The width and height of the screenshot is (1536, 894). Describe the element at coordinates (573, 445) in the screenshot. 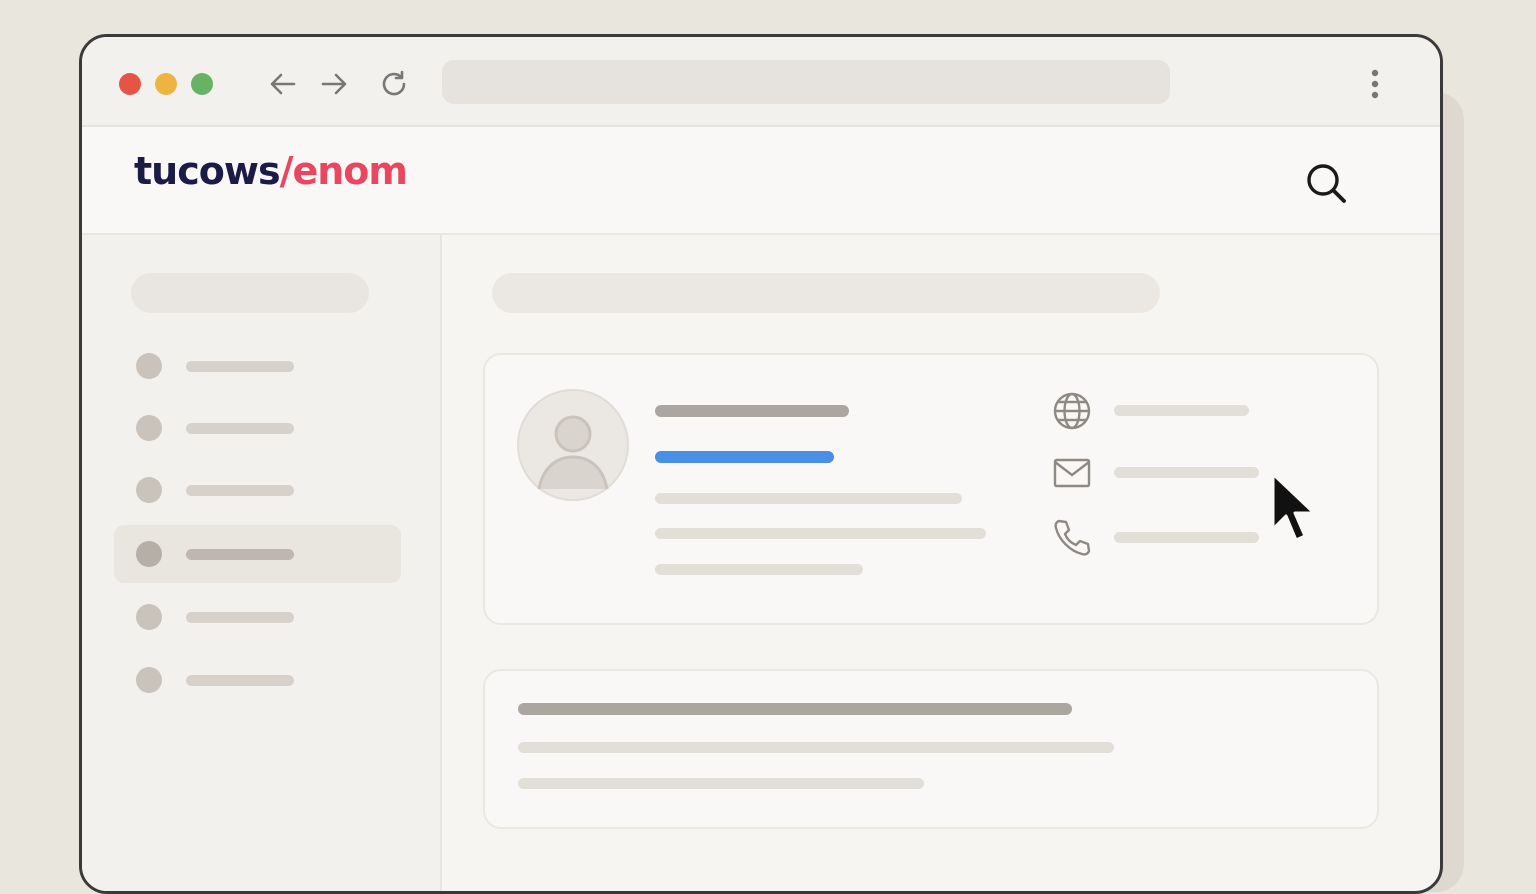

I see `avatar-icon` at that location.